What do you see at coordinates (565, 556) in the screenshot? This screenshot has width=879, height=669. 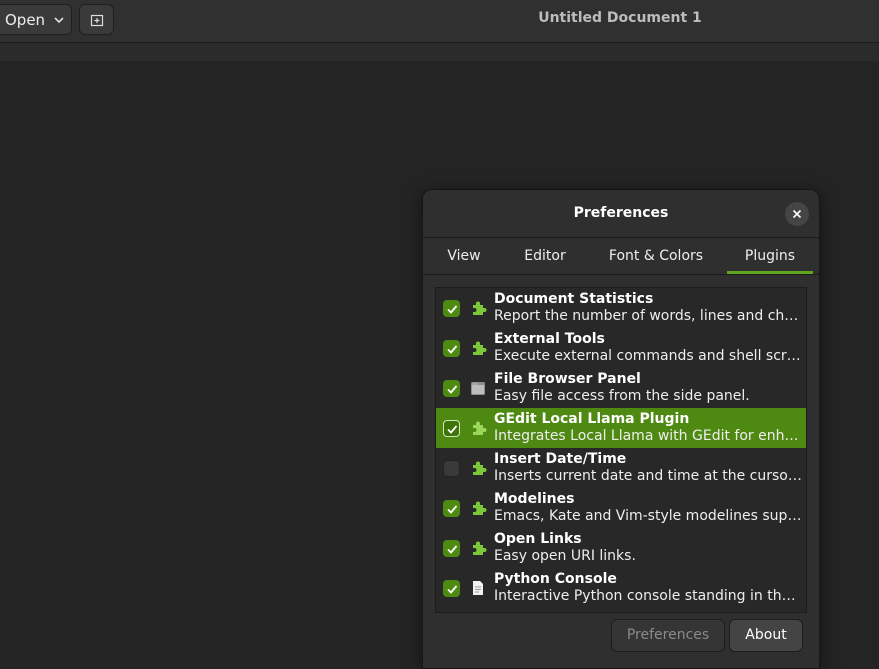 I see `plugin-description: Easy open URI links.` at bounding box center [565, 556].